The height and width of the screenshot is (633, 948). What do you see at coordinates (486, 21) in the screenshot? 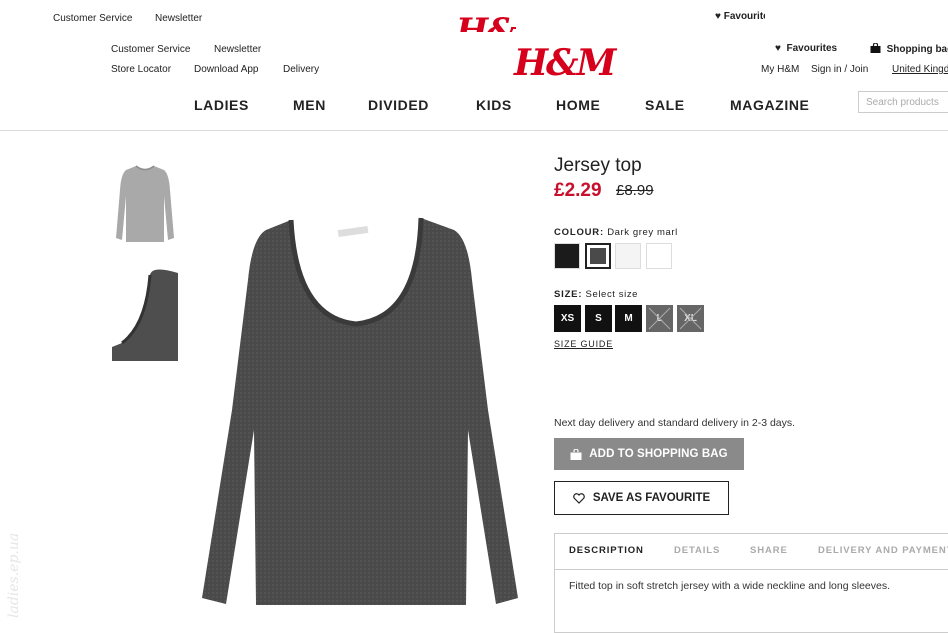
I see `ghost-hm-logo: H&M` at bounding box center [486, 21].